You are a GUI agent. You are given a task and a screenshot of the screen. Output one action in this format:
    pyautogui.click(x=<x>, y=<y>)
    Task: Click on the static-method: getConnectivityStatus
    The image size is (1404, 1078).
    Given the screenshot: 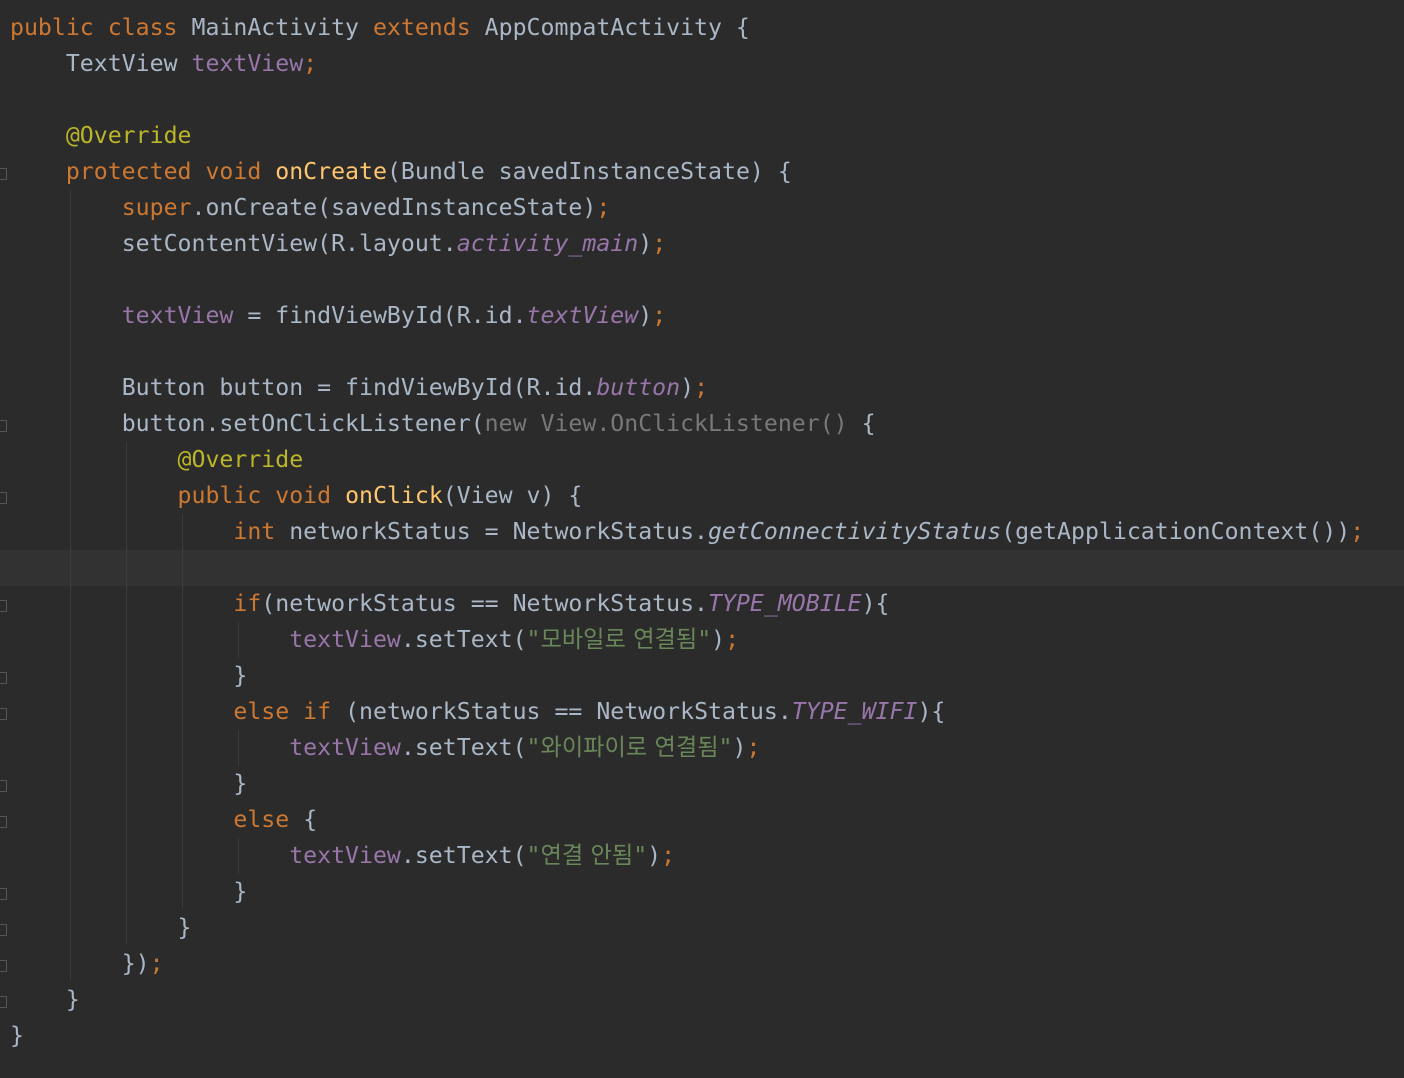 What is the action you would take?
    pyautogui.click(x=855, y=531)
    